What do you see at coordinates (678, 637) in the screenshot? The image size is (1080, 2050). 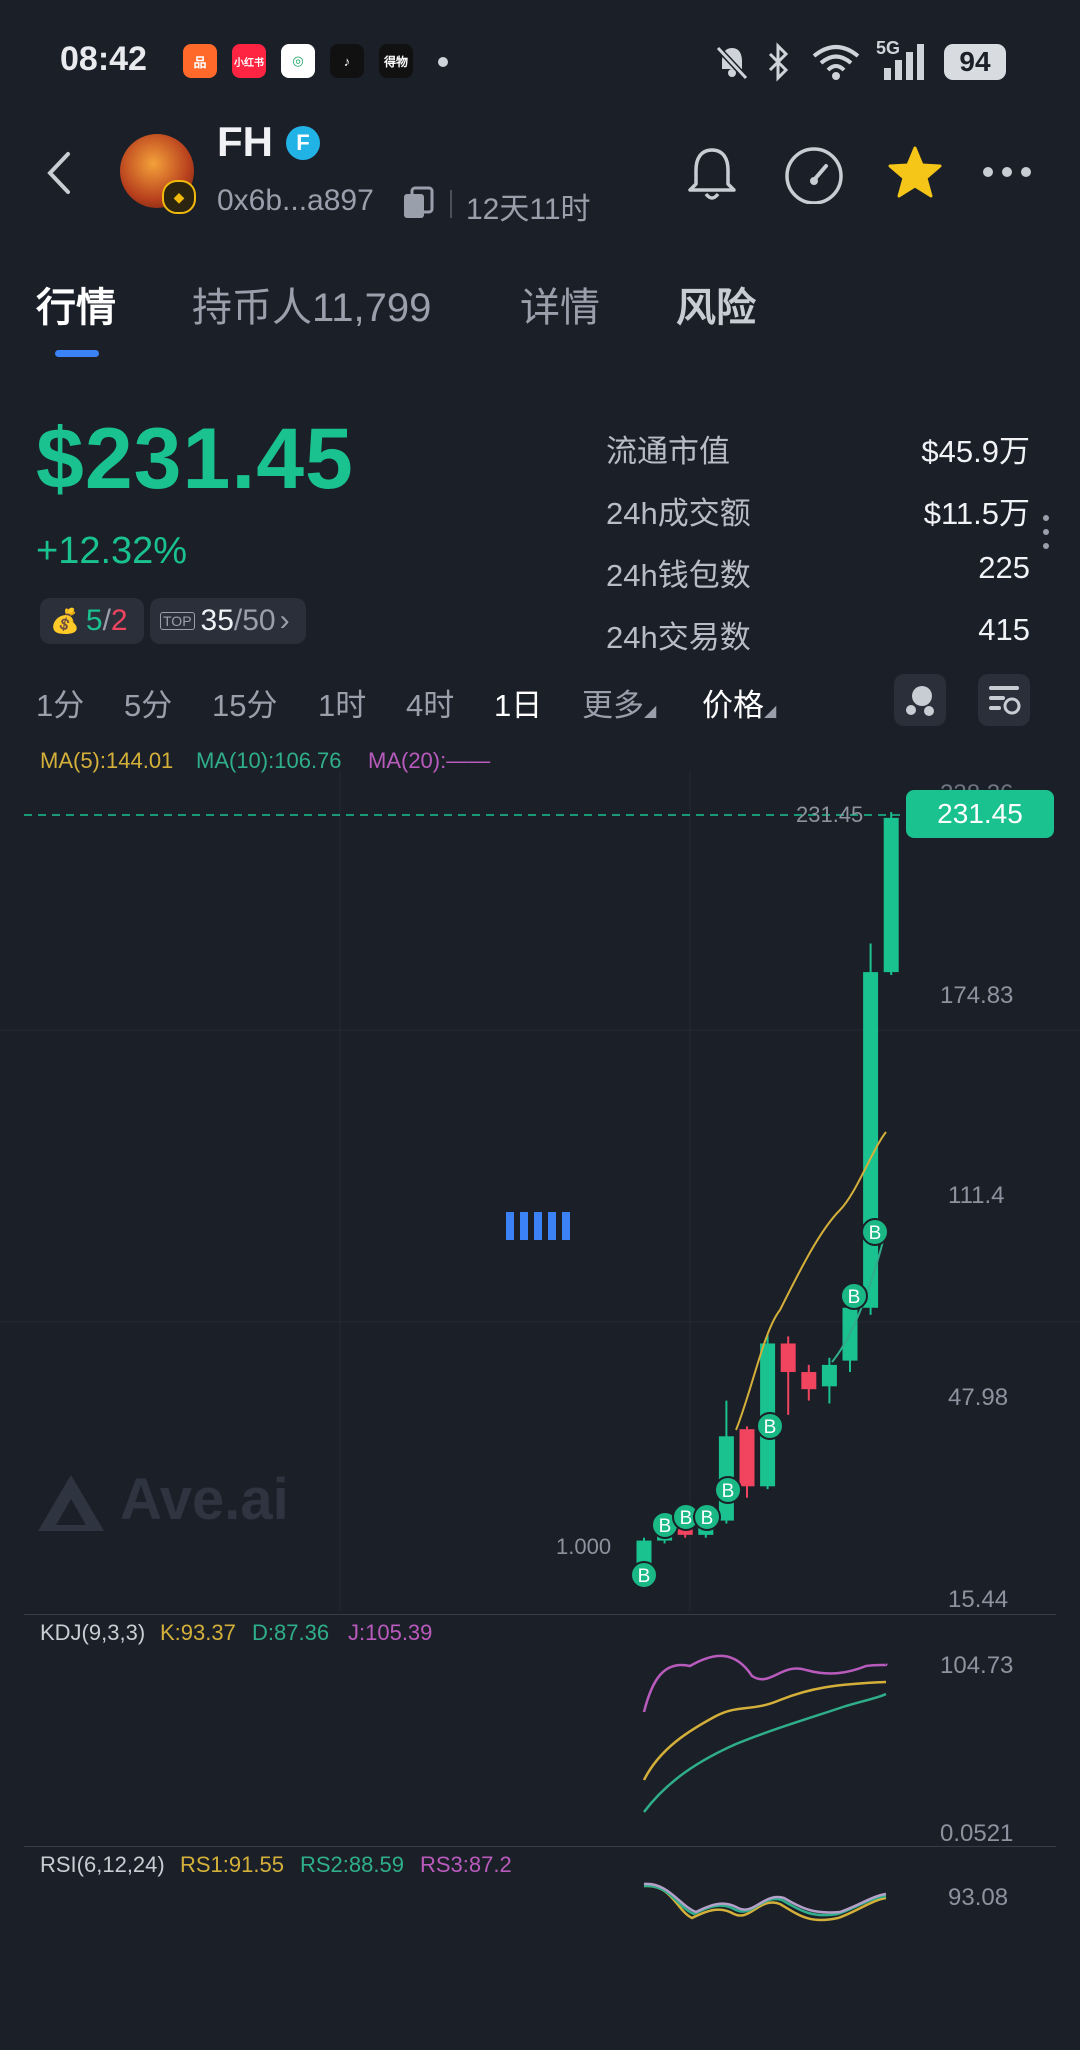 I see `stat-label-trades: 24h交易数` at bounding box center [678, 637].